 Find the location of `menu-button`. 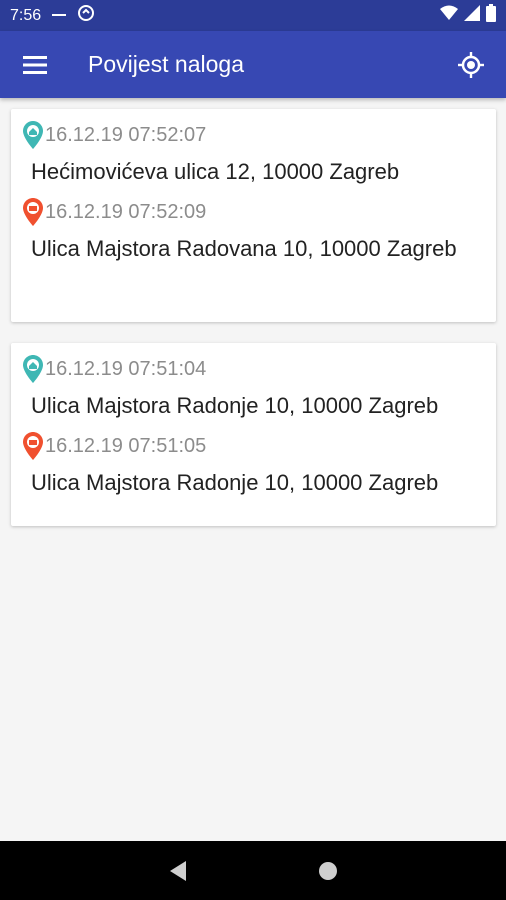

menu-button is located at coordinates (35, 64).